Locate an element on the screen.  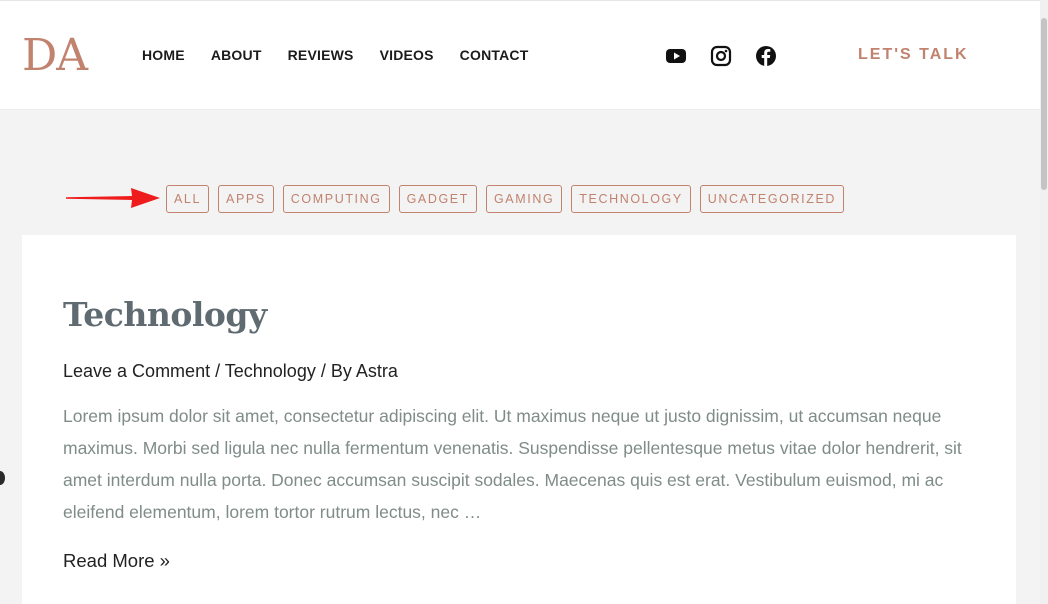
nav-reviews: REVIEWS is located at coordinates (321, 55).